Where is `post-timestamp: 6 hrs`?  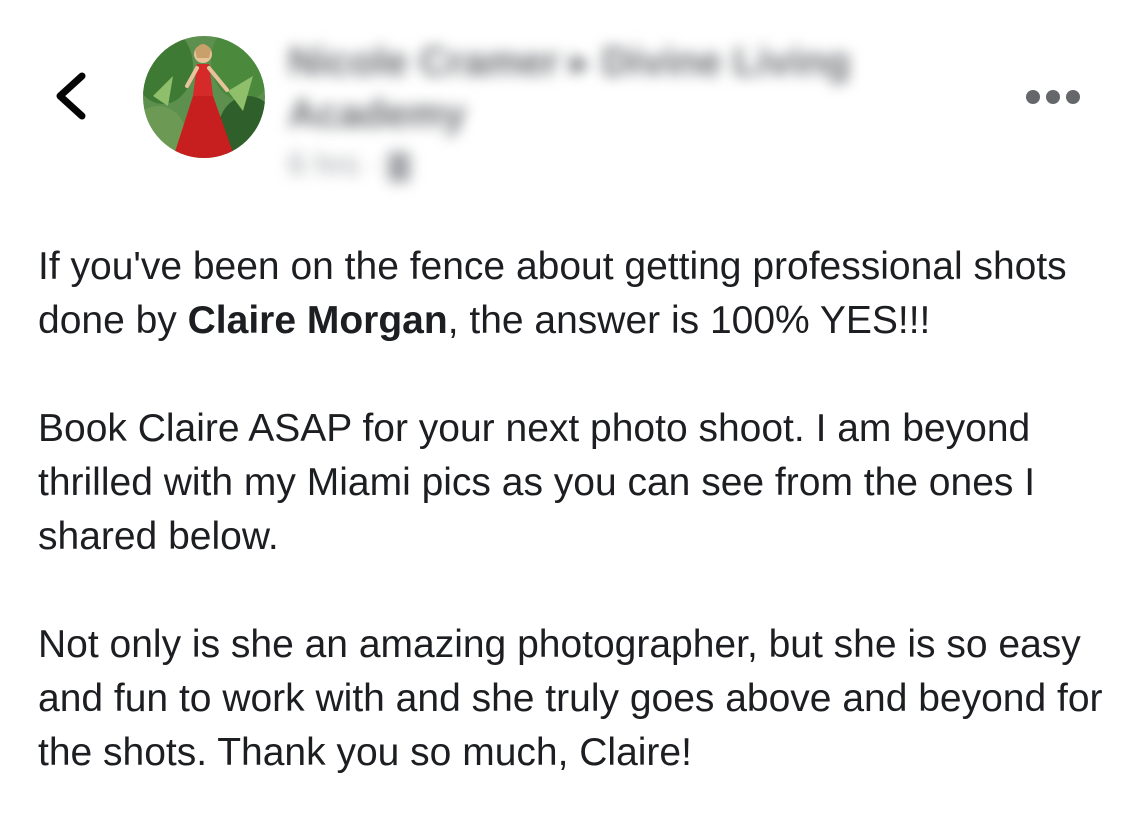 post-timestamp: 6 hrs is located at coordinates (323, 164).